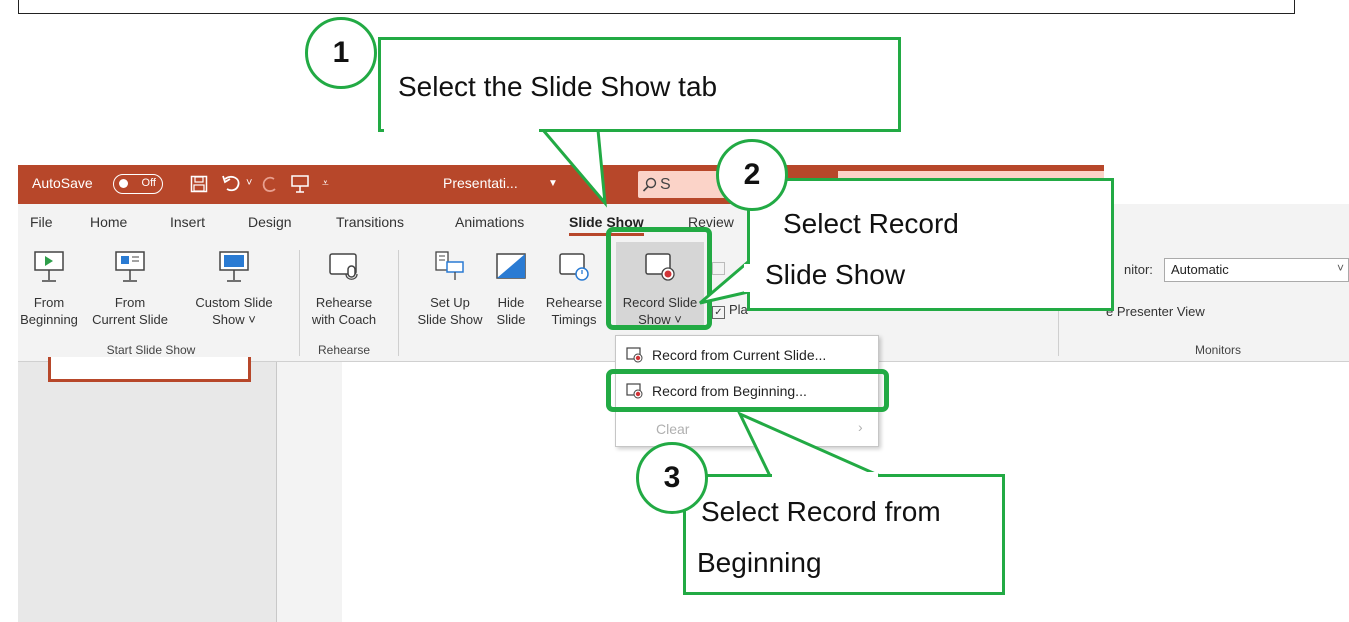 Image resolution: width=1349 pixels, height=622 pixels. I want to click on callout-2-gap, so click(747, 278).